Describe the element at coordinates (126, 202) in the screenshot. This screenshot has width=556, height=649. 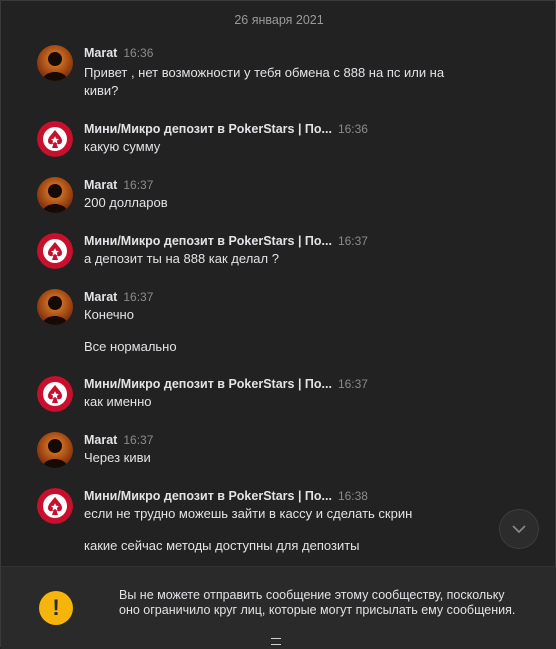
I see `message-text: 200 долларов` at that location.